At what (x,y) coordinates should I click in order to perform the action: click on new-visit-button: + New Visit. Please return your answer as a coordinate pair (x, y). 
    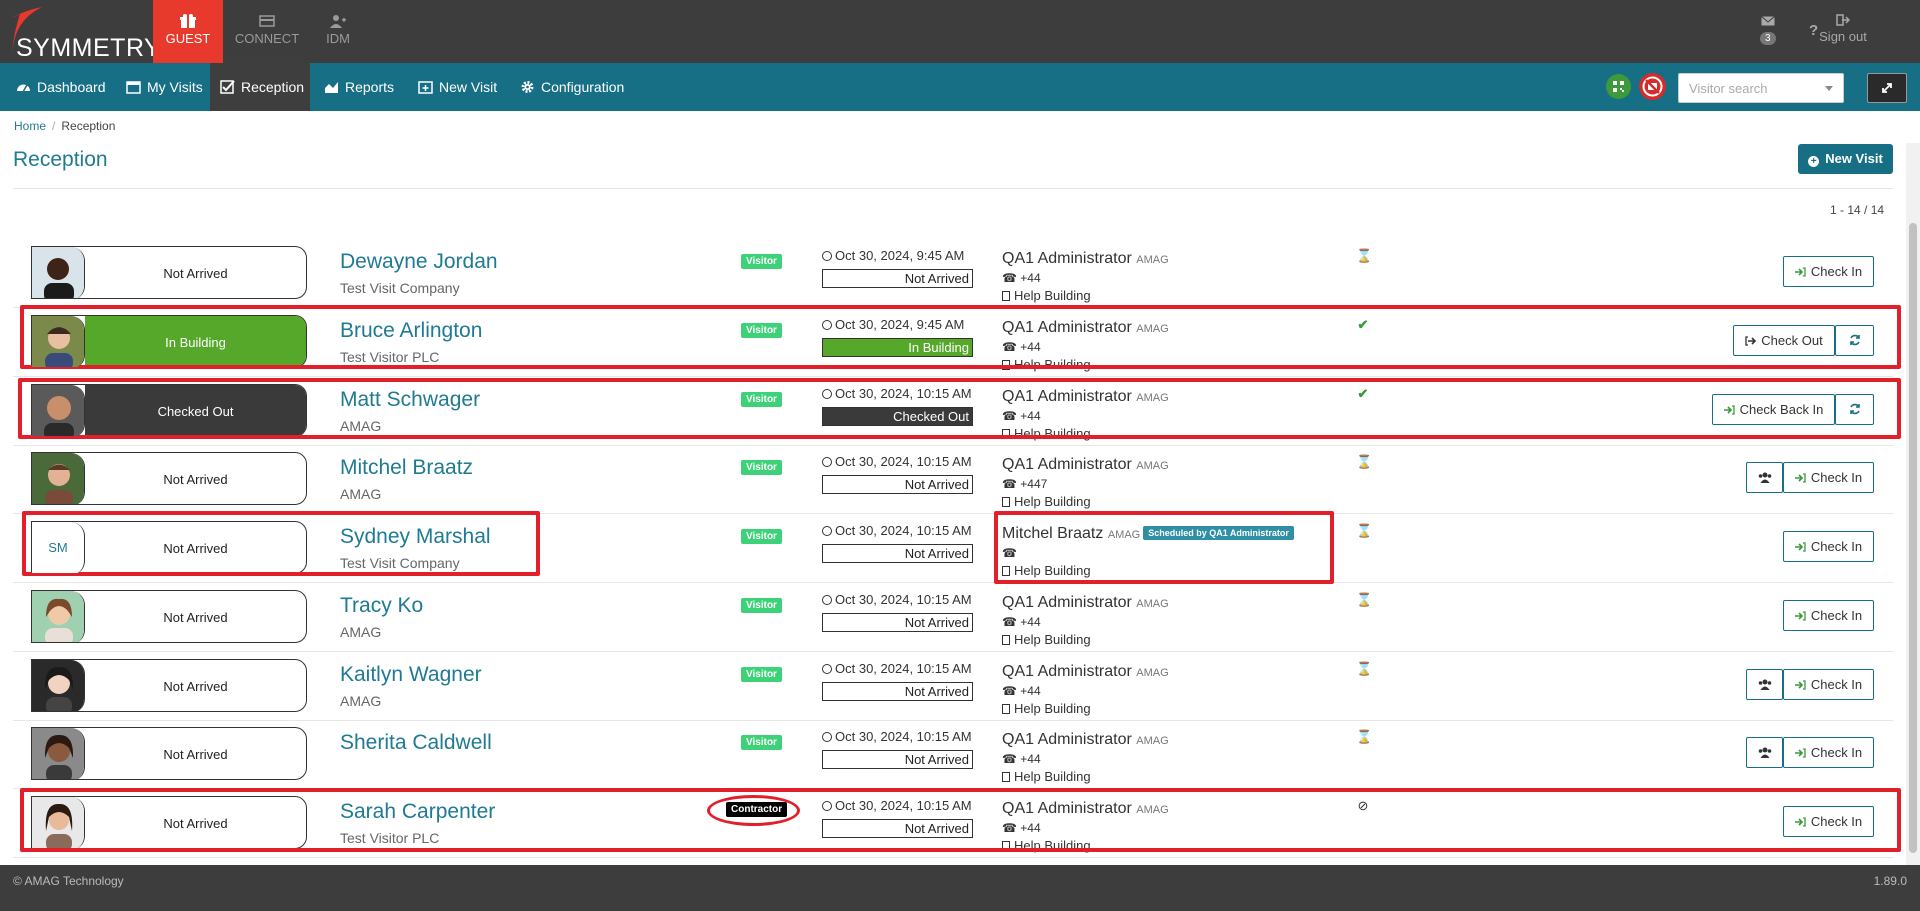
    Looking at the image, I should click on (1845, 159).